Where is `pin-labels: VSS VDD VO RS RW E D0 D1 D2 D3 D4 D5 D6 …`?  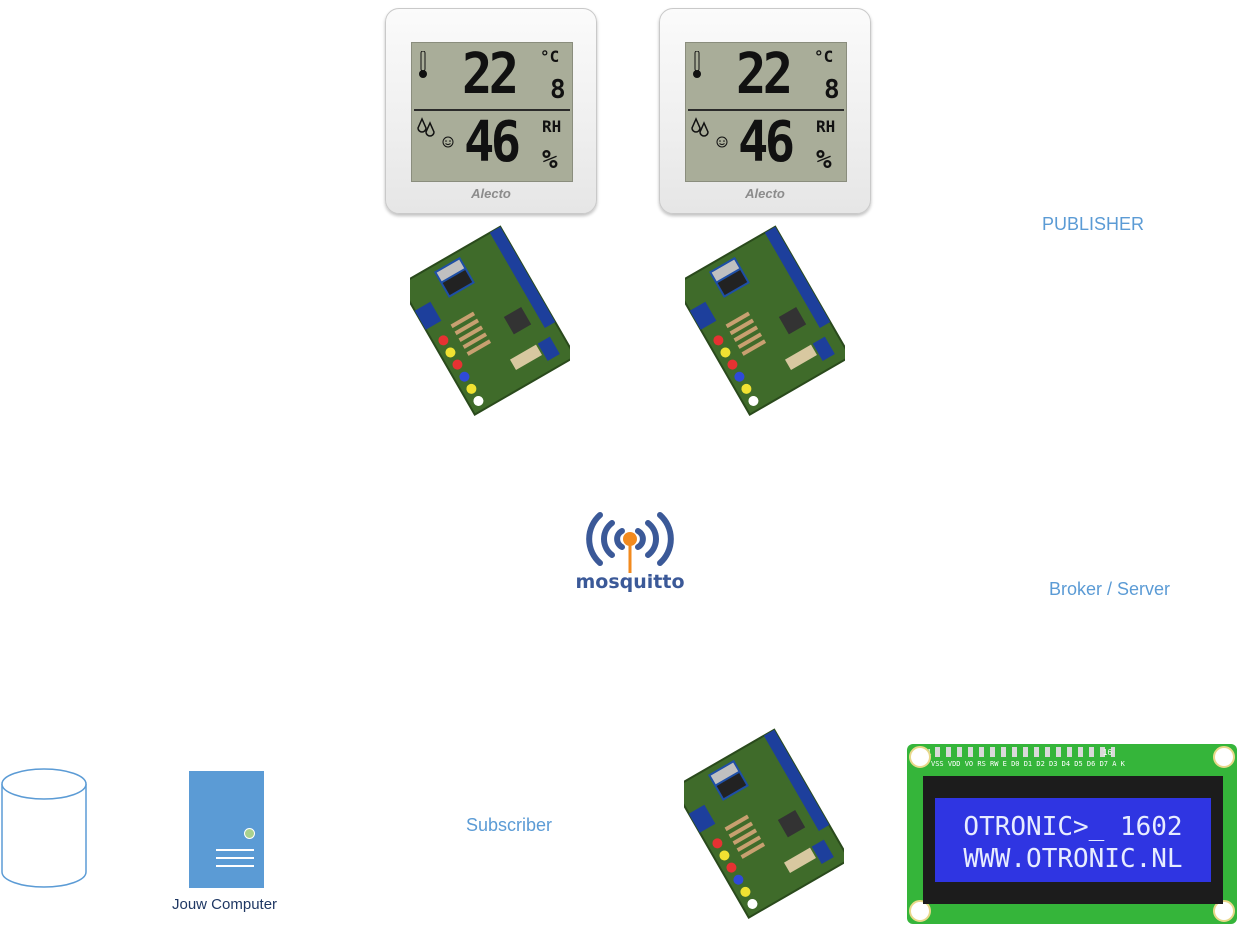
pin-labels: VSS VDD VO RS RW E D0 D1 D2 D3 D4 D5 D6 … is located at coordinates (1028, 764).